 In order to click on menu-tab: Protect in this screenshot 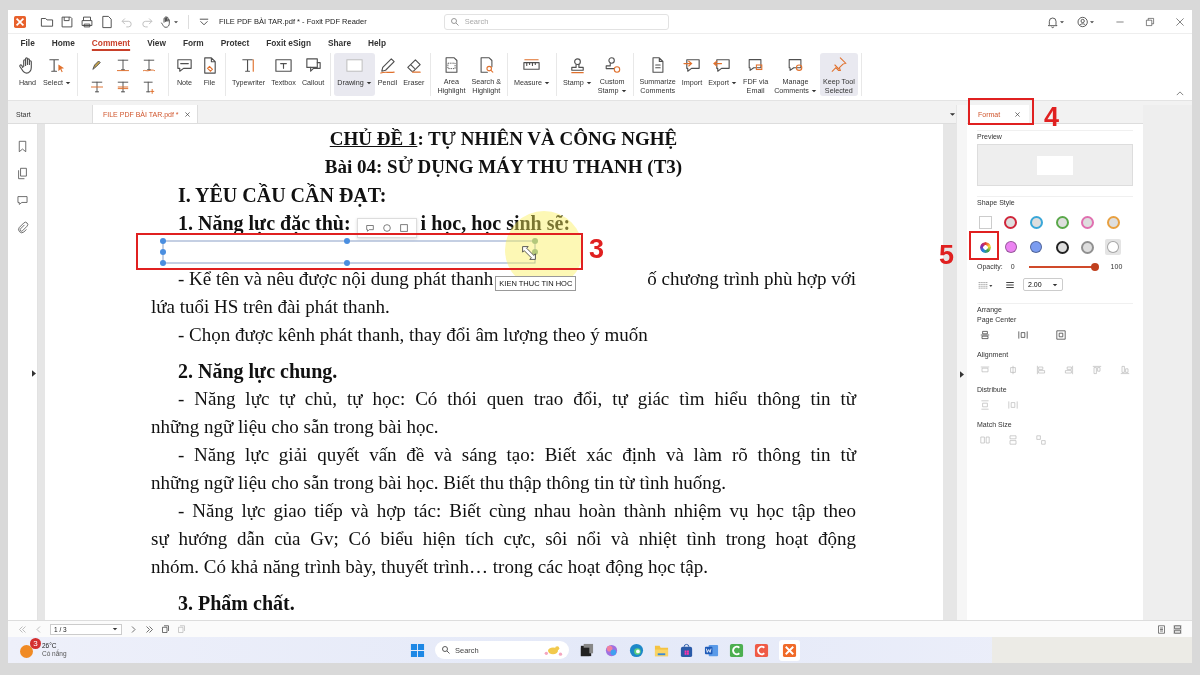, I will do `click(235, 42)`.